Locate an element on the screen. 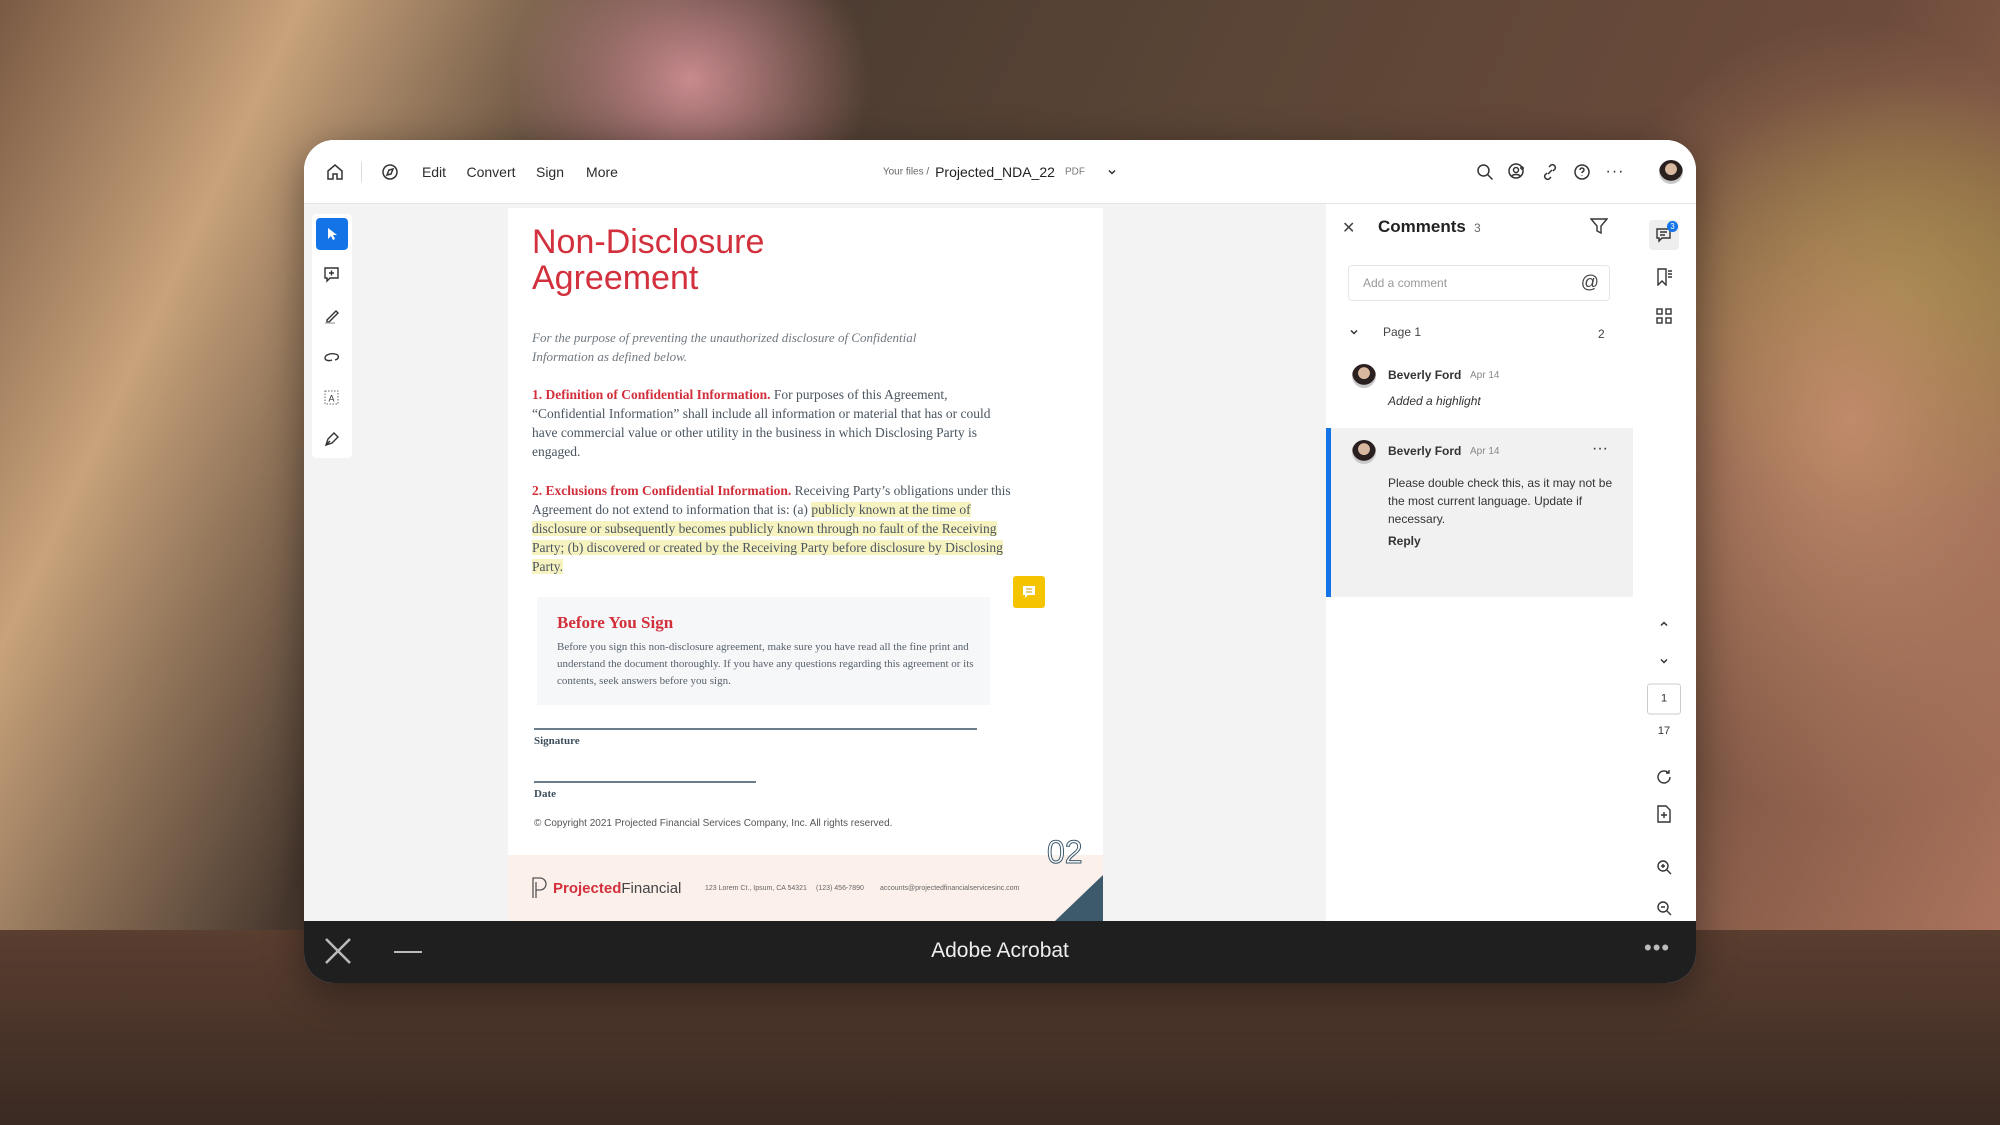  page-tools-icon is located at coordinates (1664, 814).